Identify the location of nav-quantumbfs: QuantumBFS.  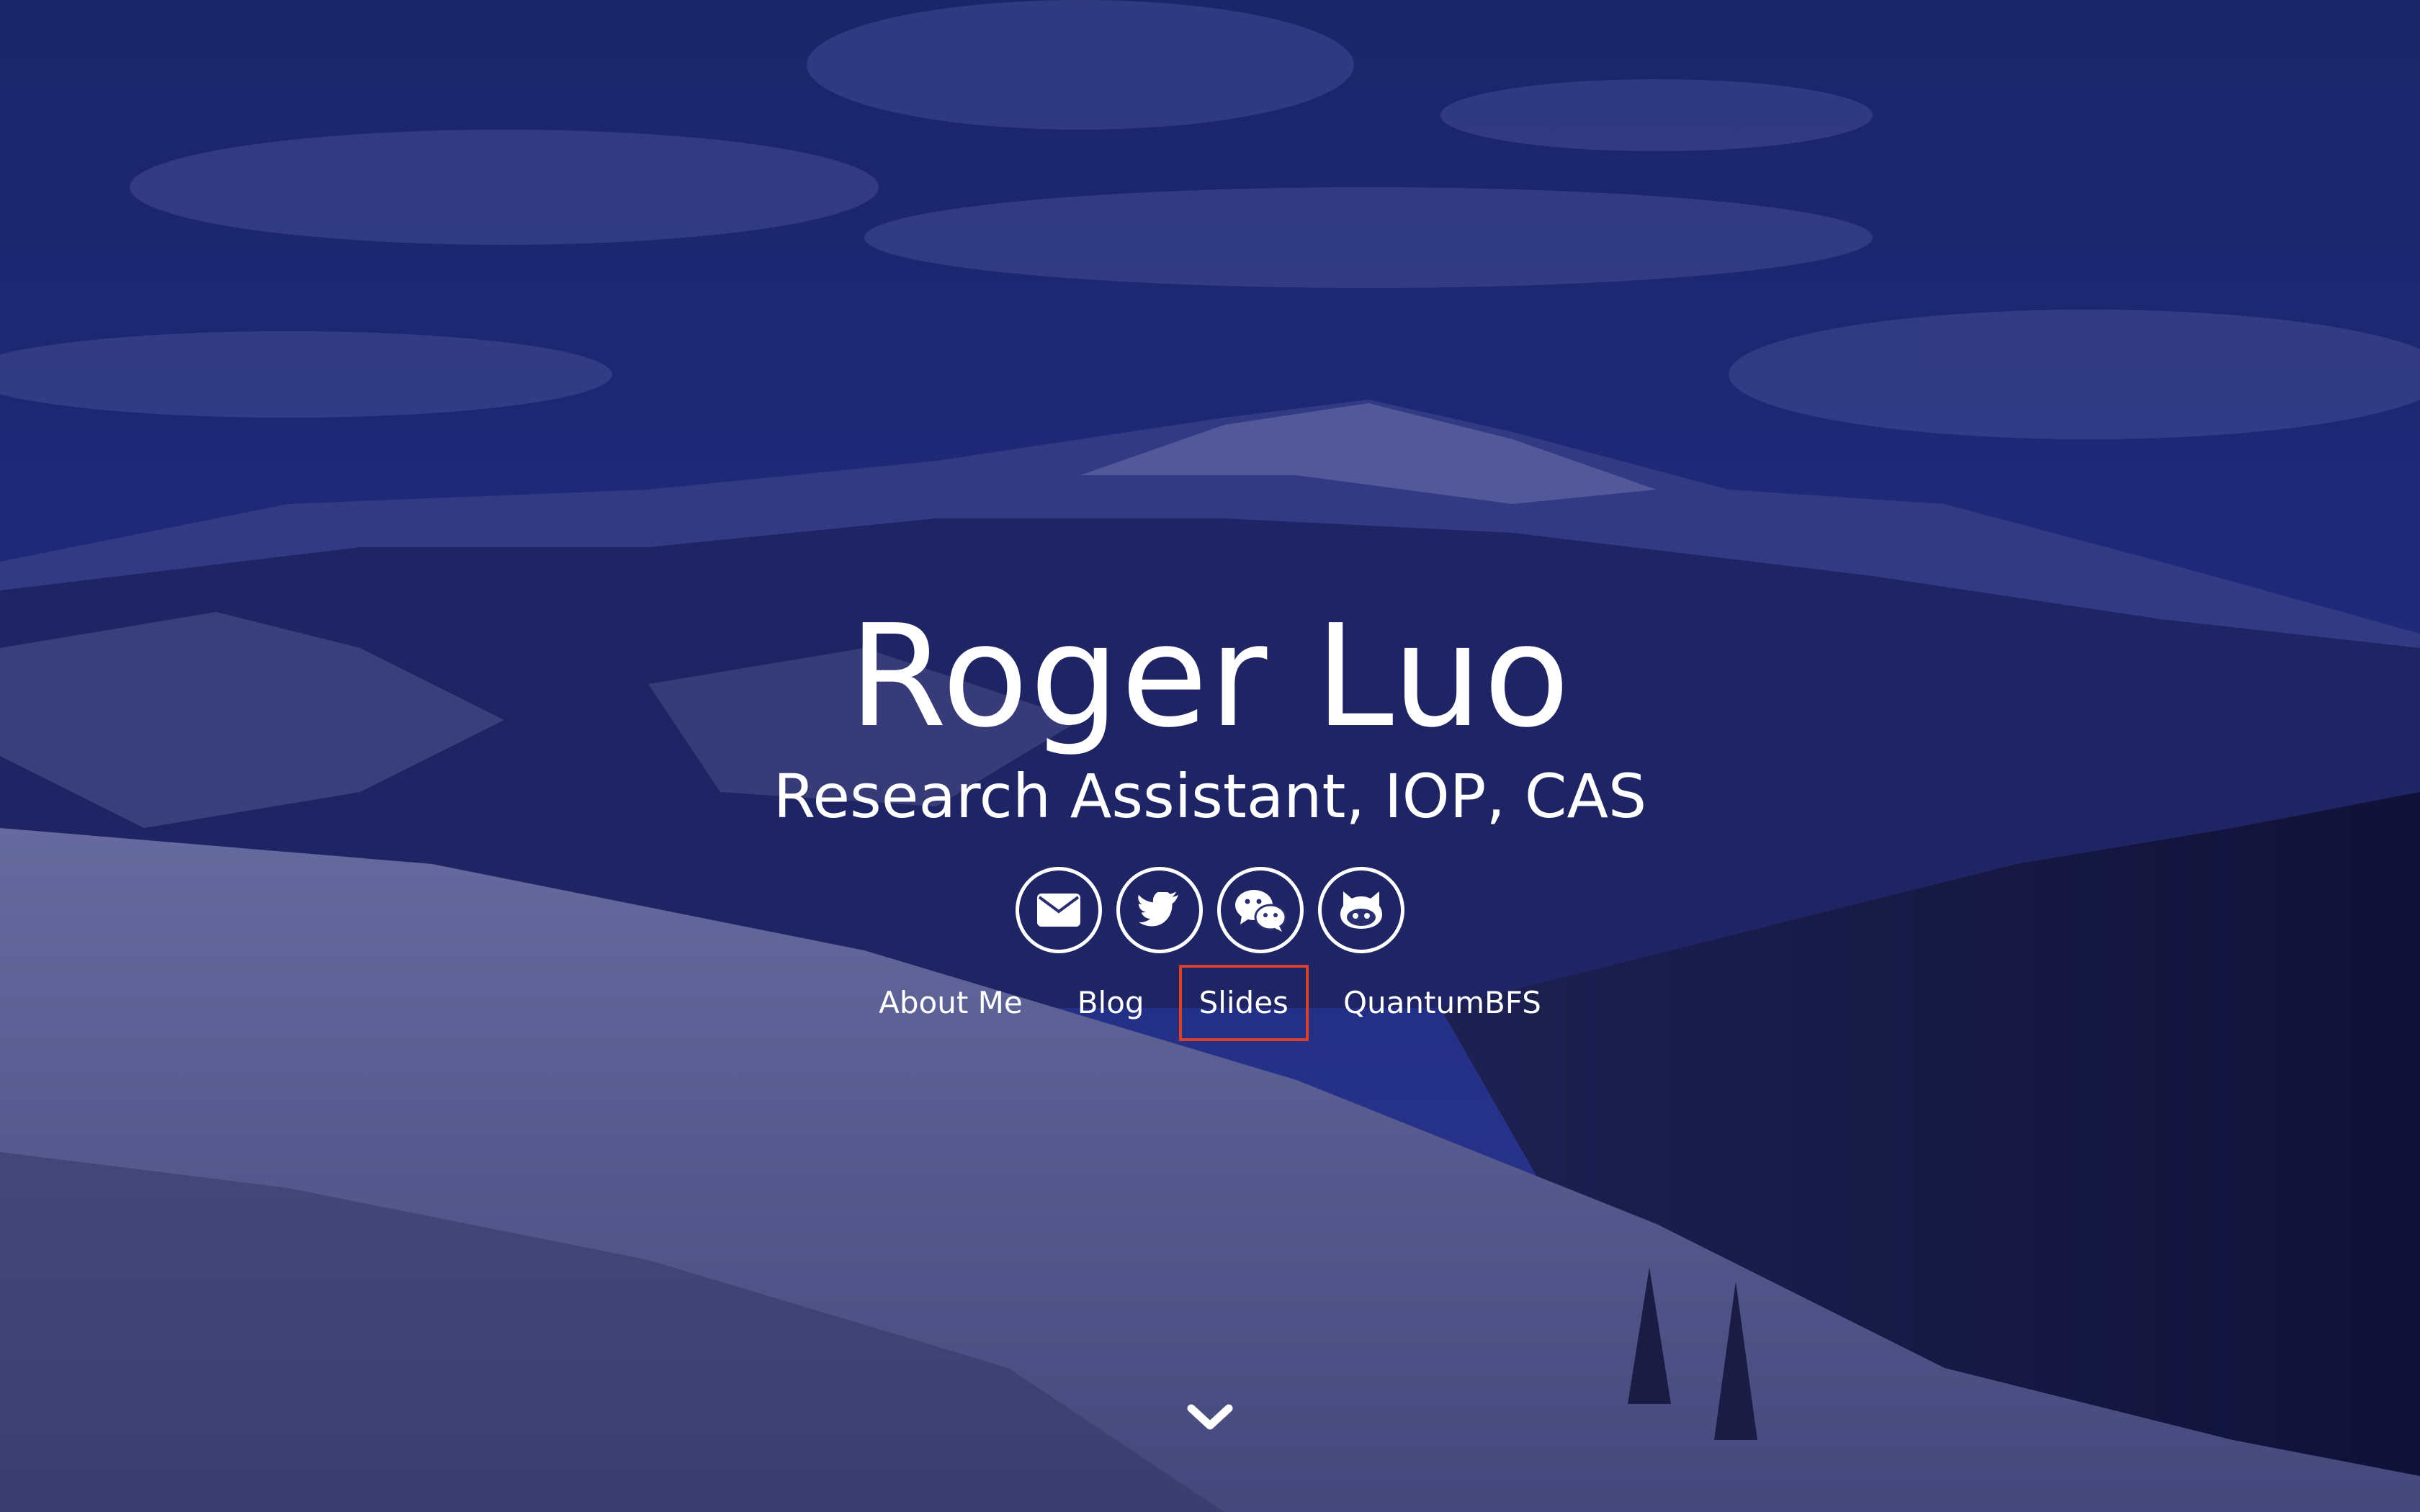
(1442, 1003).